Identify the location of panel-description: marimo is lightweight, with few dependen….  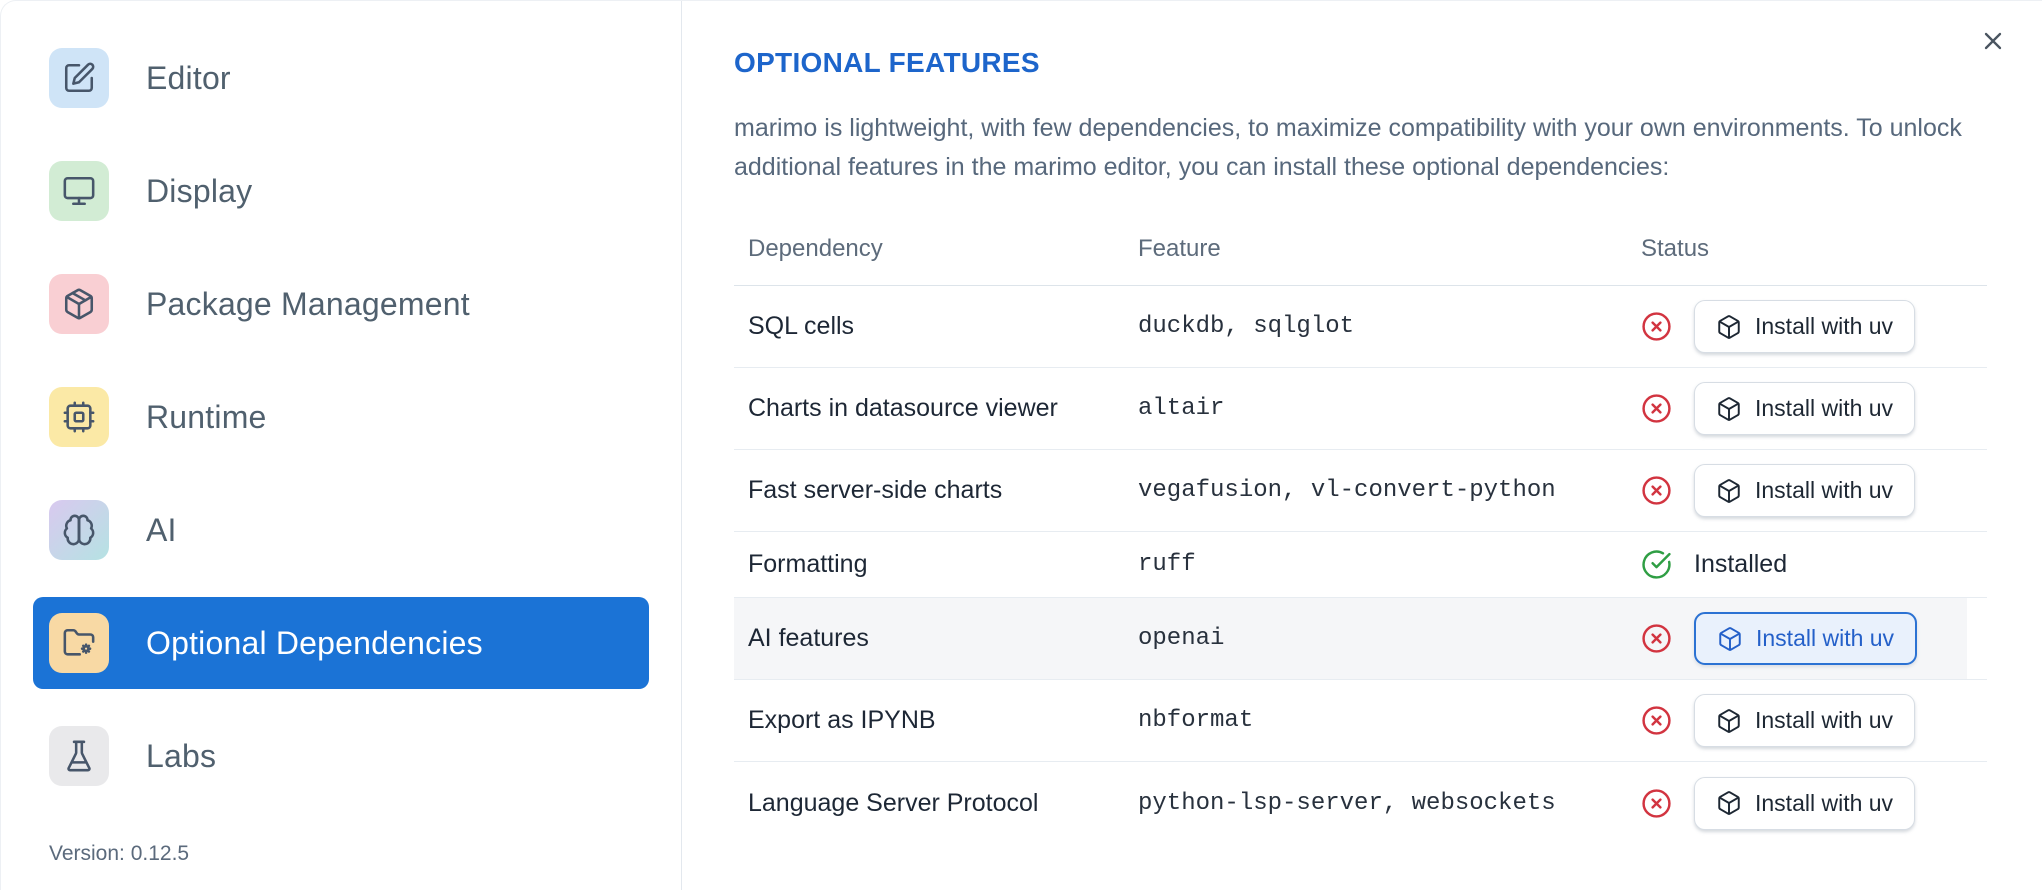
(1348, 147).